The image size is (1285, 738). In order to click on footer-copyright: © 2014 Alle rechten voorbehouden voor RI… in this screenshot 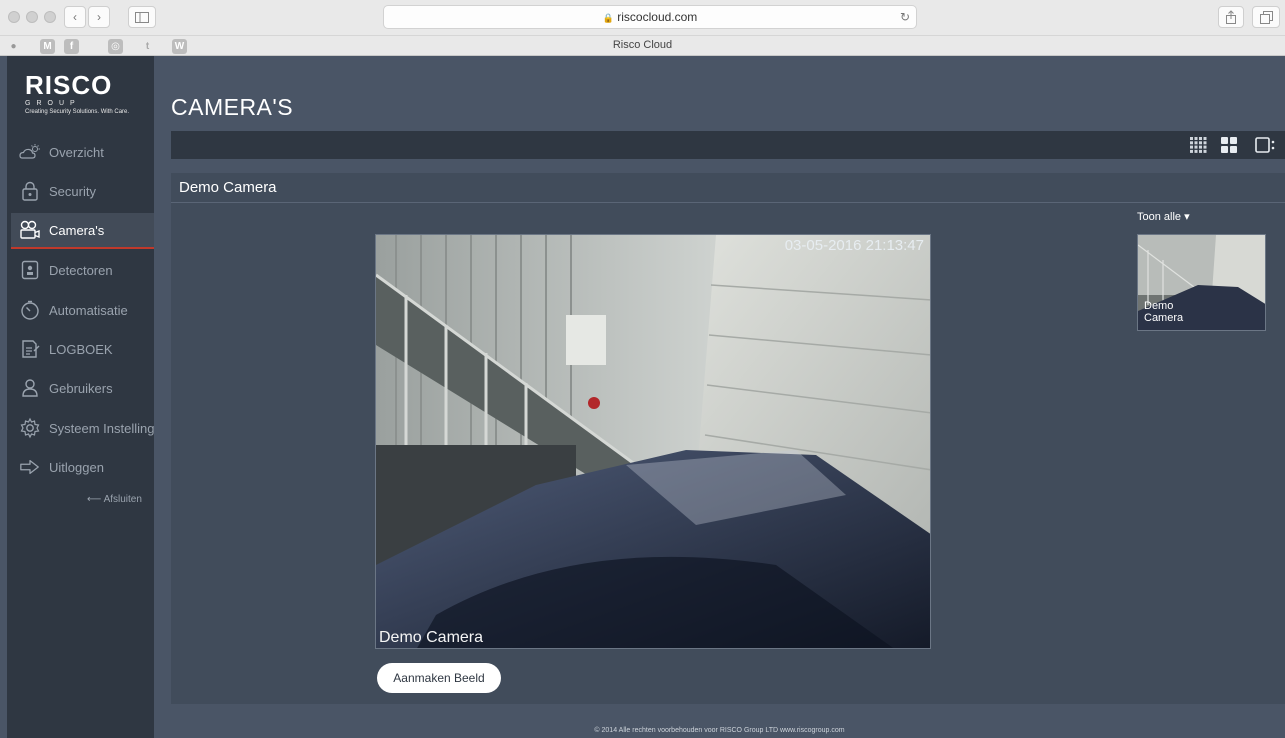, I will do `click(719, 730)`.